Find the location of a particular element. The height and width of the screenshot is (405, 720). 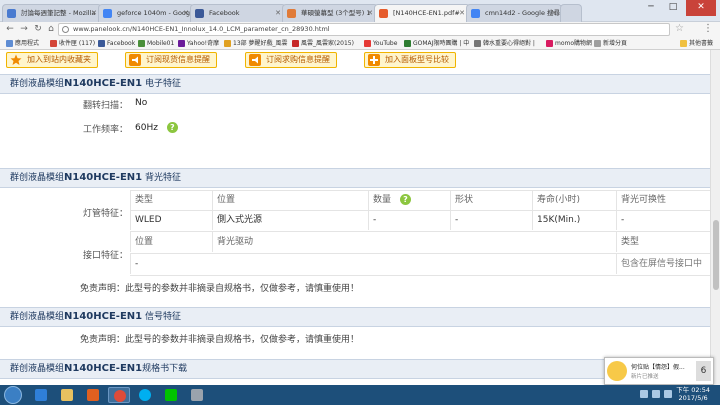

start-button is located at coordinates (13, 395).